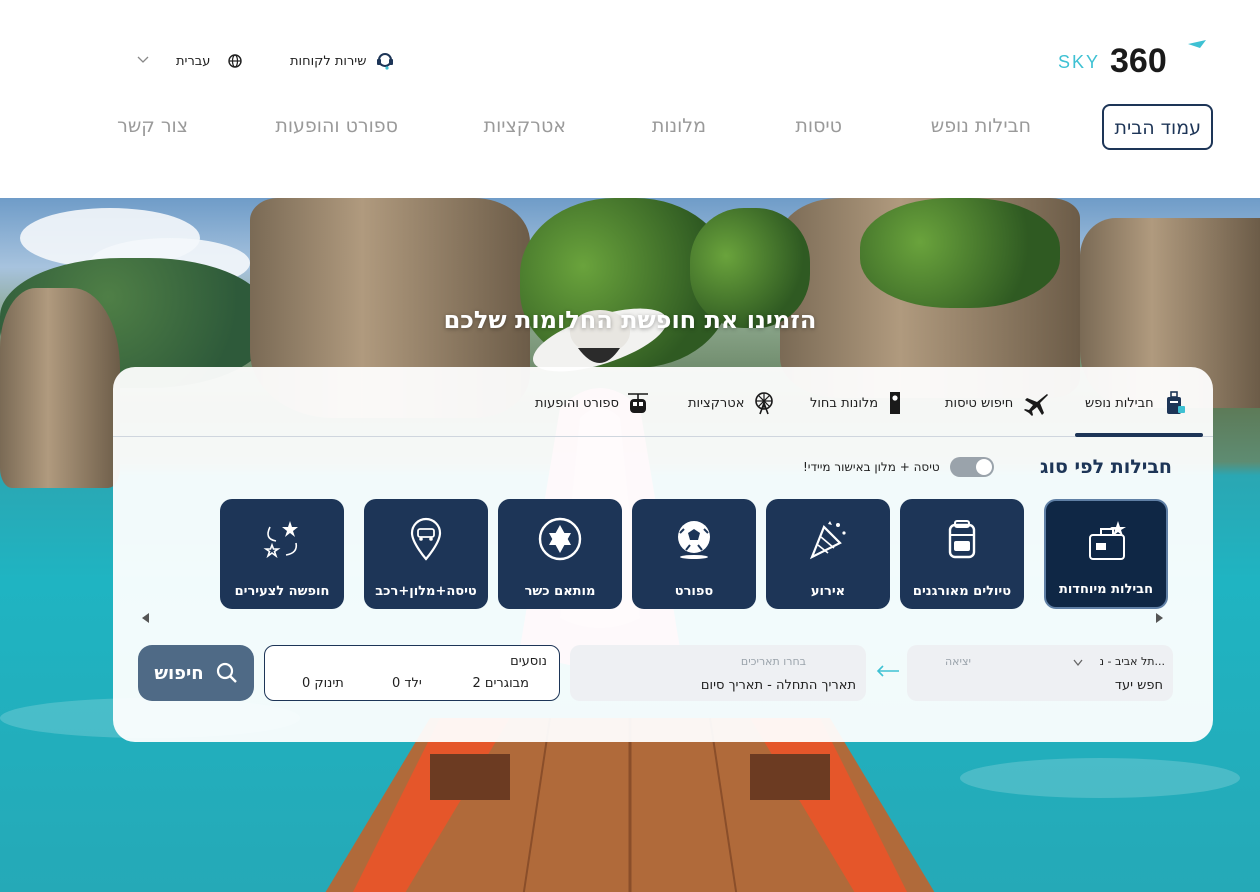  What do you see at coordinates (818, 127) in the screenshot?
I see `nav-flights: טיסות` at bounding box center [818, 127].